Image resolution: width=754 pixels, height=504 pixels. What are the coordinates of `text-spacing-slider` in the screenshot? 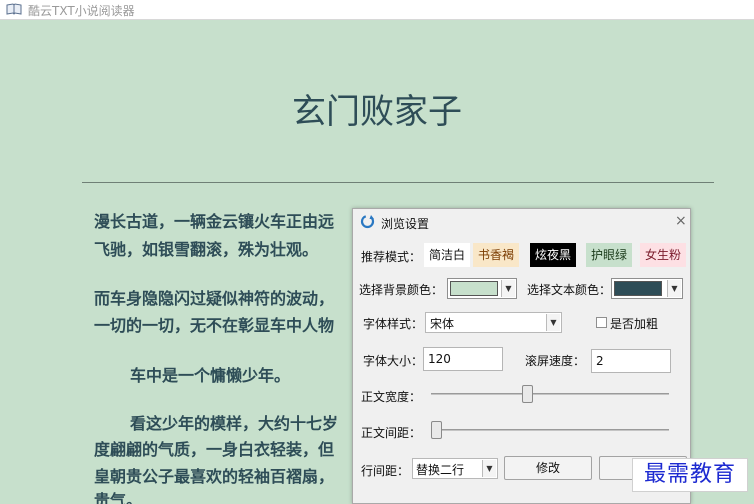 It's located at (436, 430).